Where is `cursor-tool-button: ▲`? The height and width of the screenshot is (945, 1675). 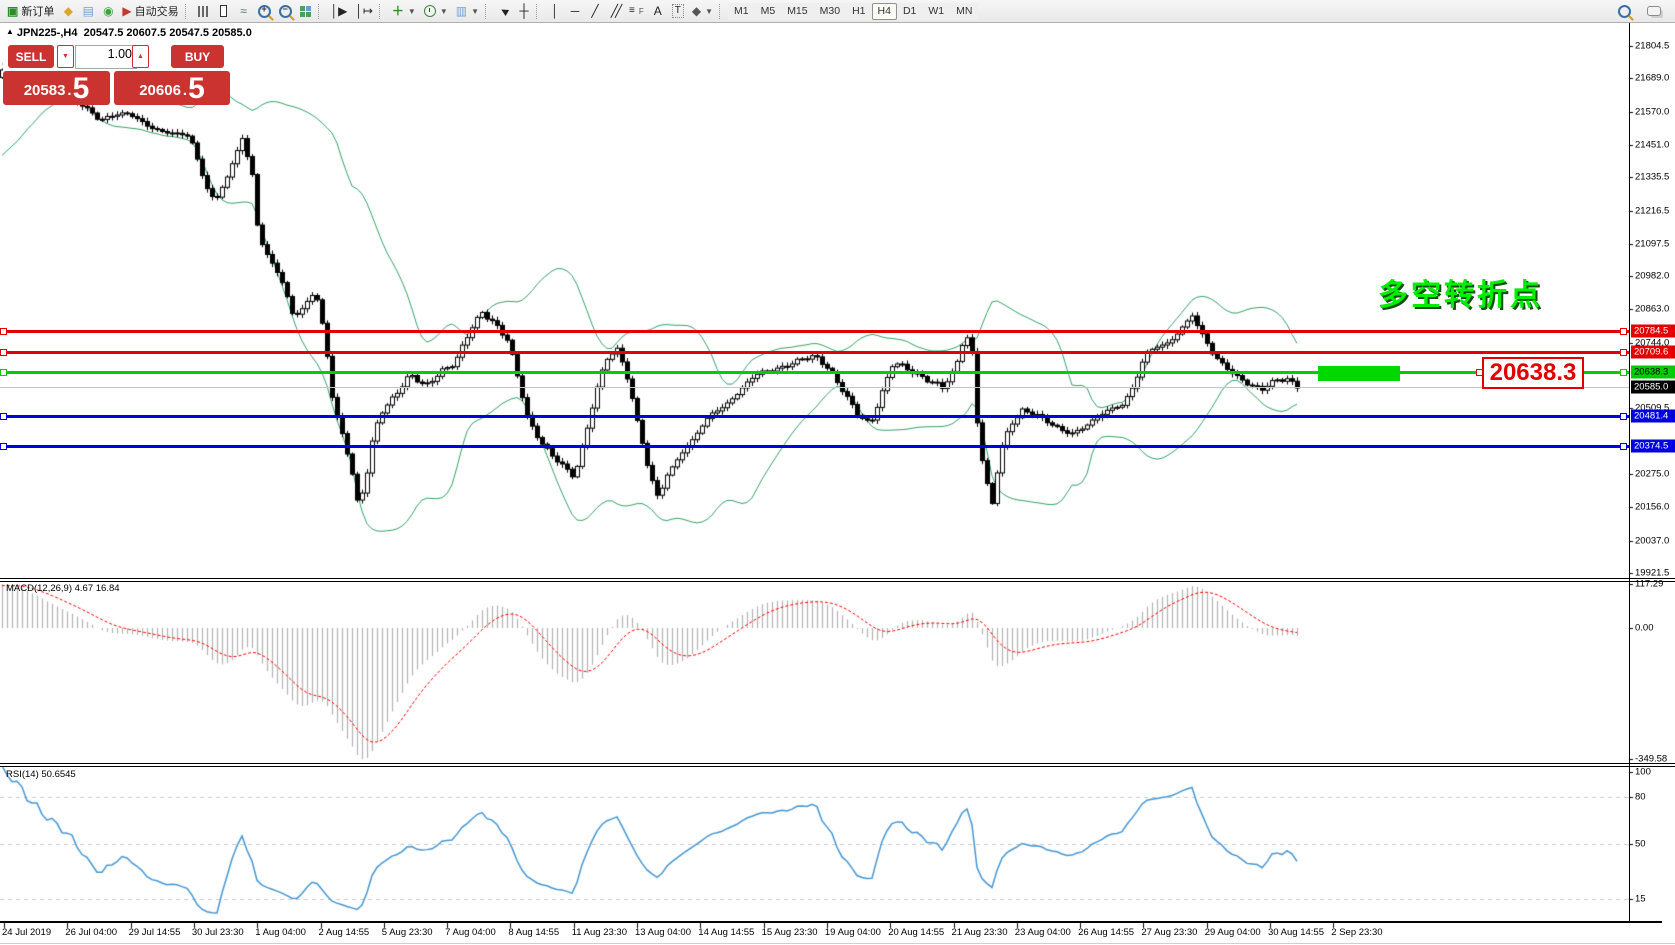 cursor-tool-button: ▲ is located at coordinates (504, 11).